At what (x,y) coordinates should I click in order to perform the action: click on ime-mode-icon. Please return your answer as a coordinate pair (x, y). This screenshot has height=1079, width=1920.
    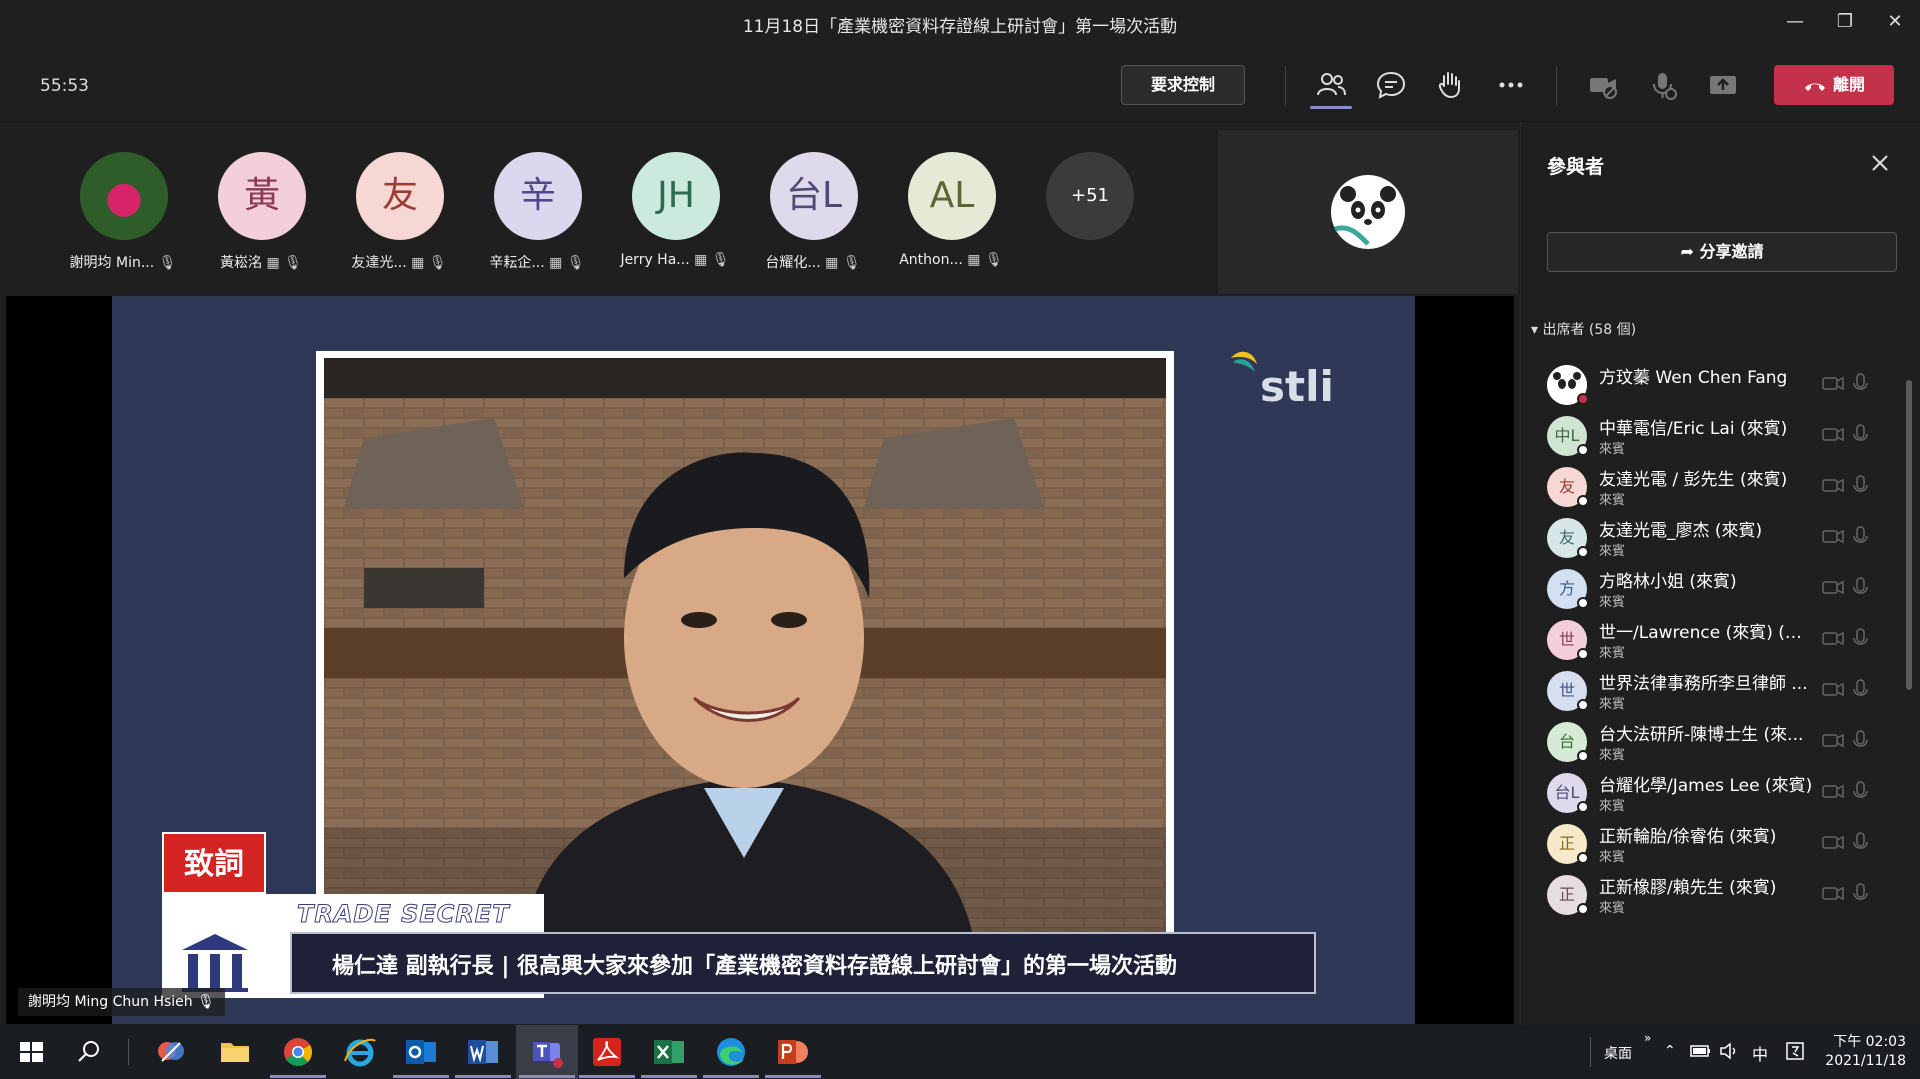
    Looking at the image, I should click on (1795, 1051).